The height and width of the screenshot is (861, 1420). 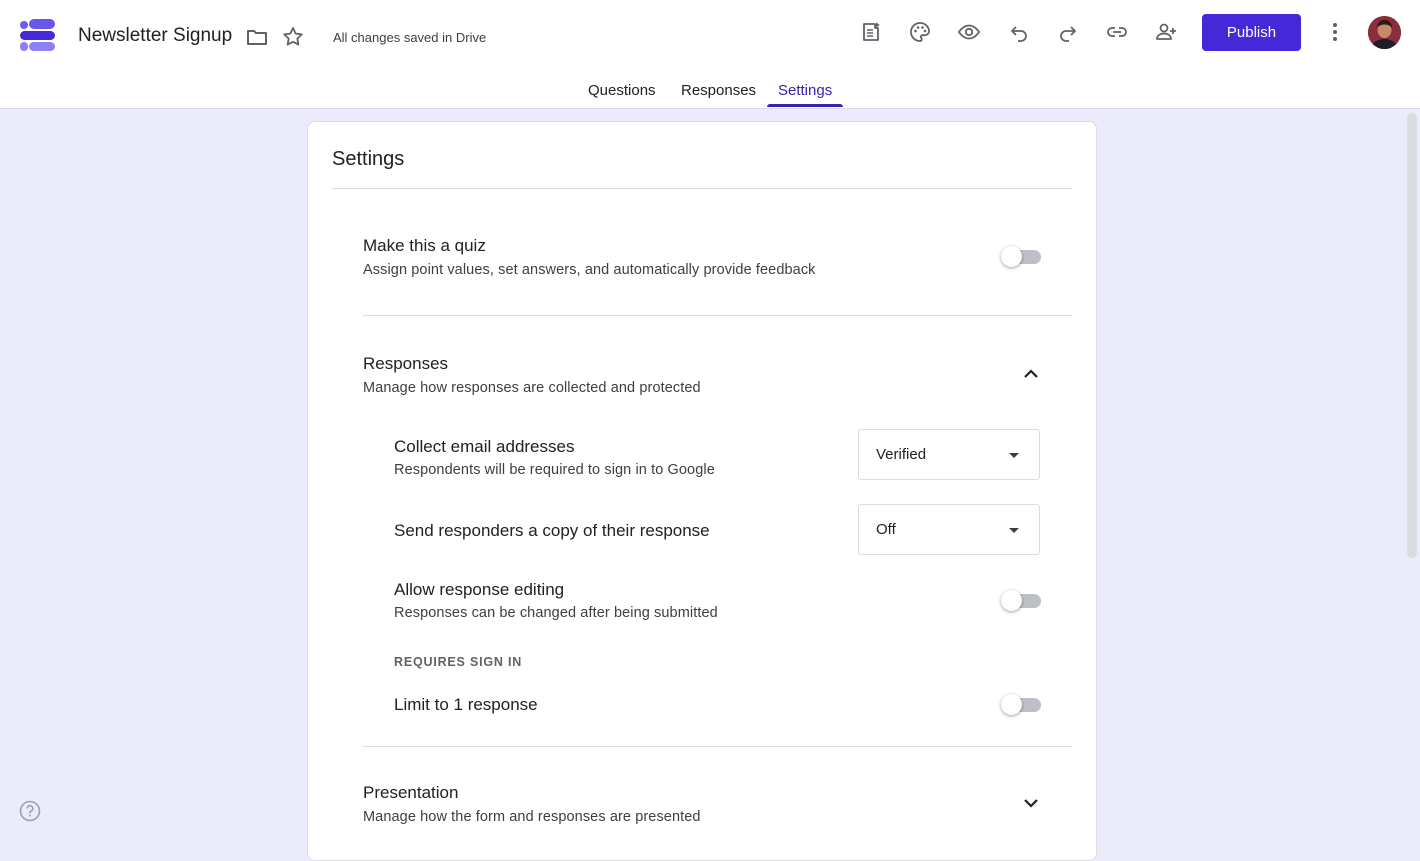 I want to click on send-copy-title: Send responders a copy of their response, so click(x=552, y=530).